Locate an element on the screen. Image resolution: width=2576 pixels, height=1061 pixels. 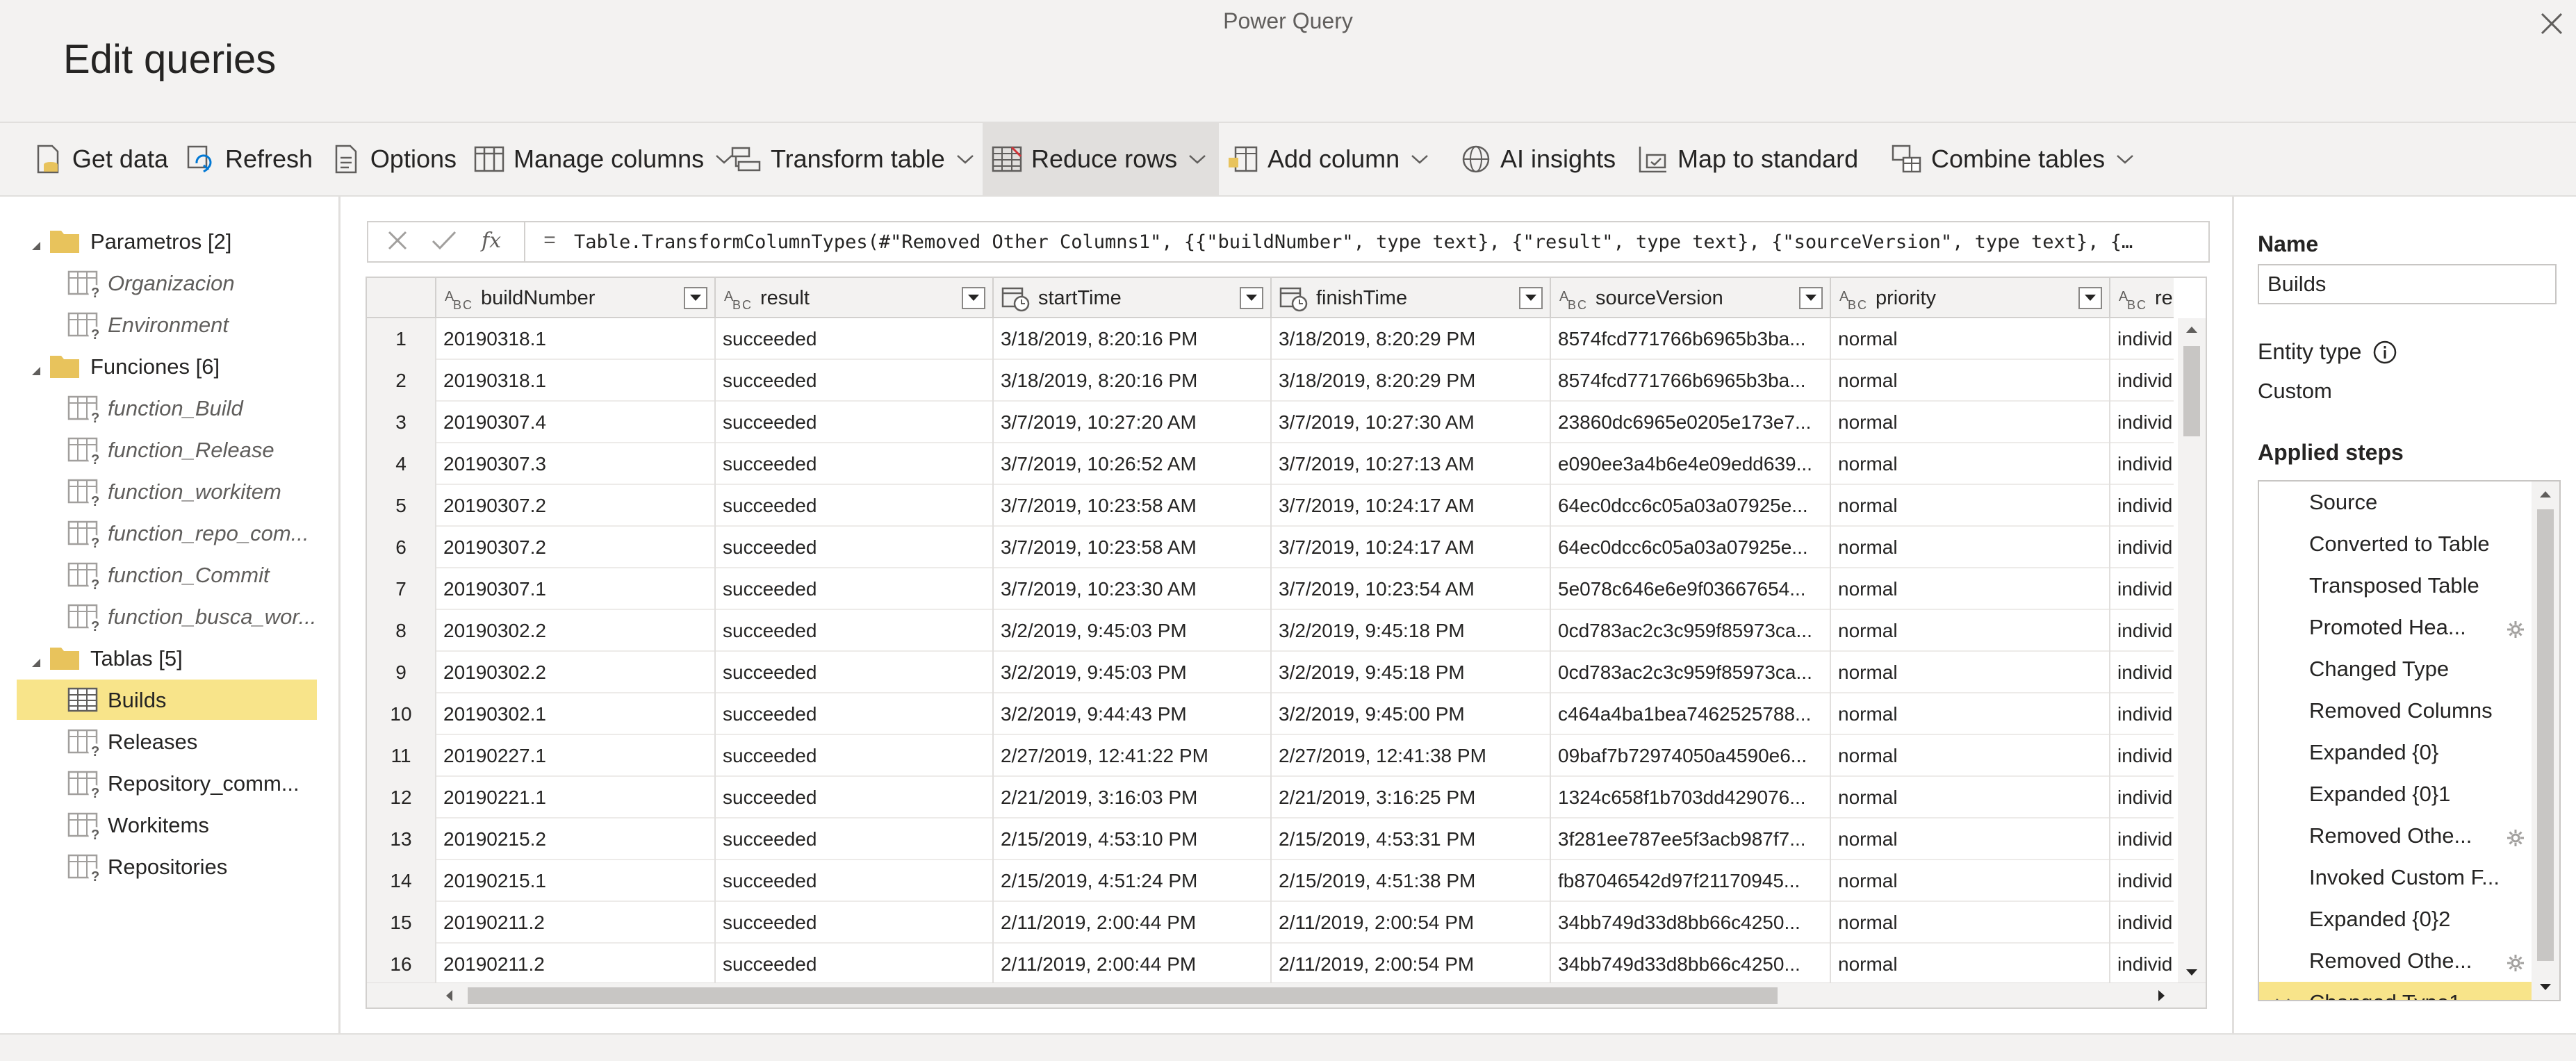
table-cell: 3/7/2019, 10:23:58 AM is located at coordinates (1133, 506).